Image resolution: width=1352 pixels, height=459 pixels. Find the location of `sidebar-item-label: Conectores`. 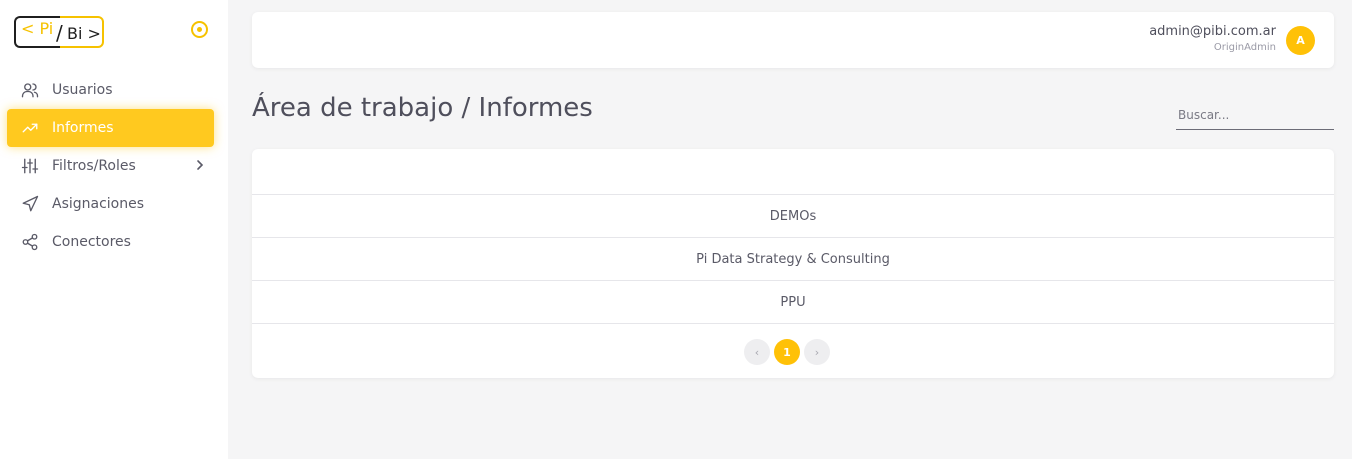

sidebar-item-label: Conectores is located at coordinates (91, 242).